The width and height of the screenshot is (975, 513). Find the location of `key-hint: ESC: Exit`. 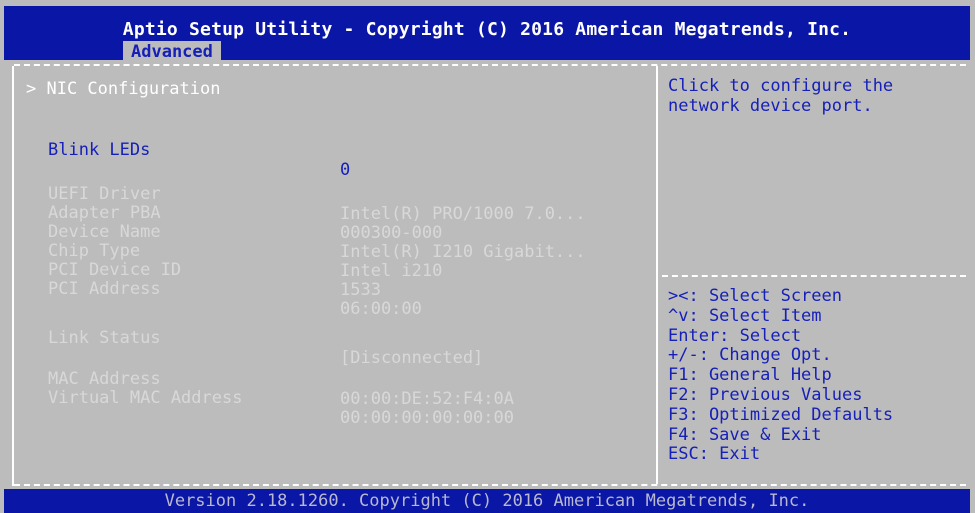

key-hint: ESC: Exit is located at coordinates (714, 454).